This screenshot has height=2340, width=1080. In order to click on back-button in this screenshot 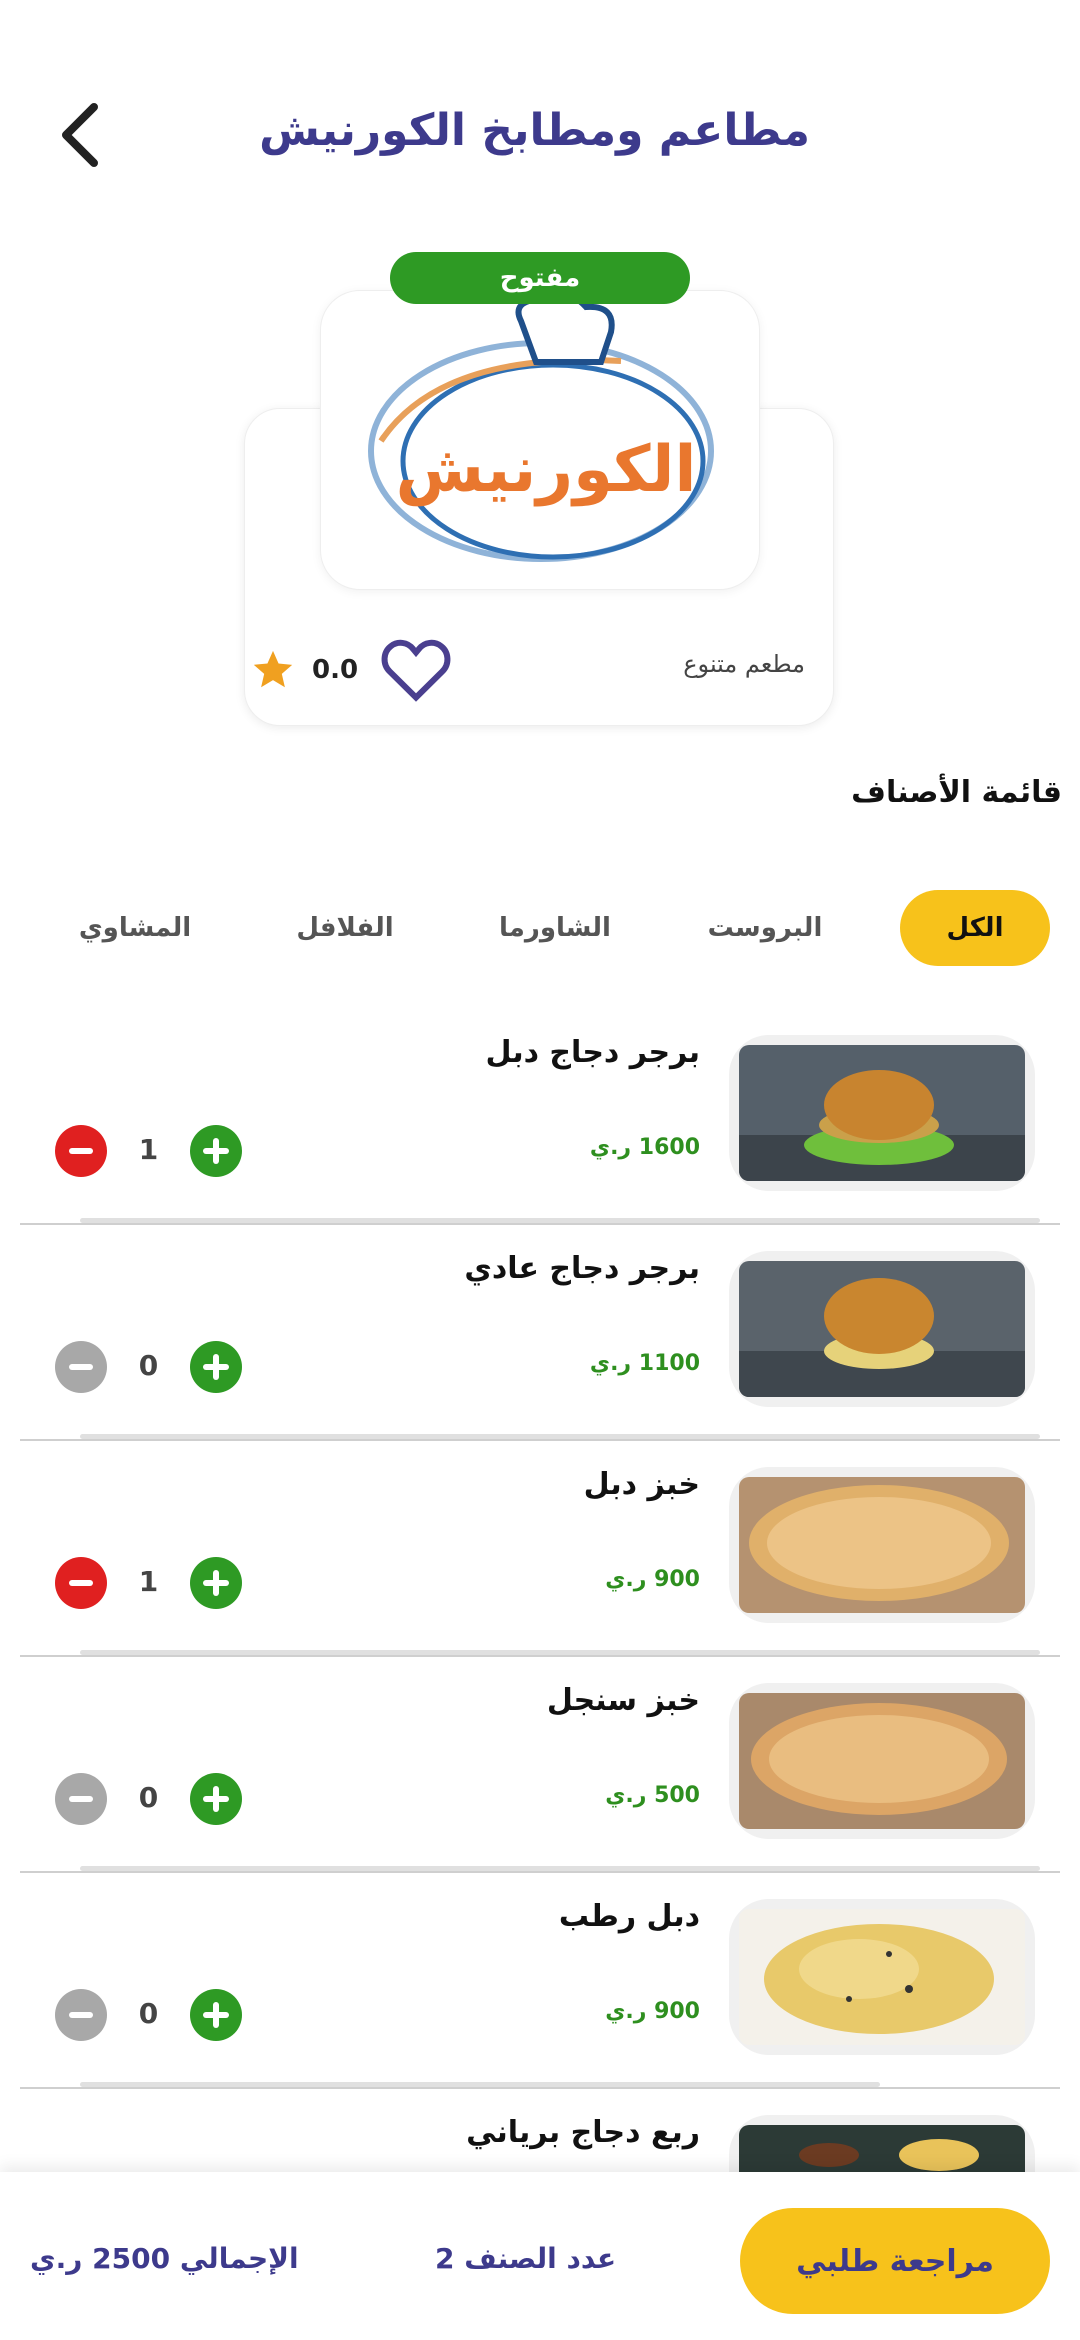, I will do `click(80, 135)`.